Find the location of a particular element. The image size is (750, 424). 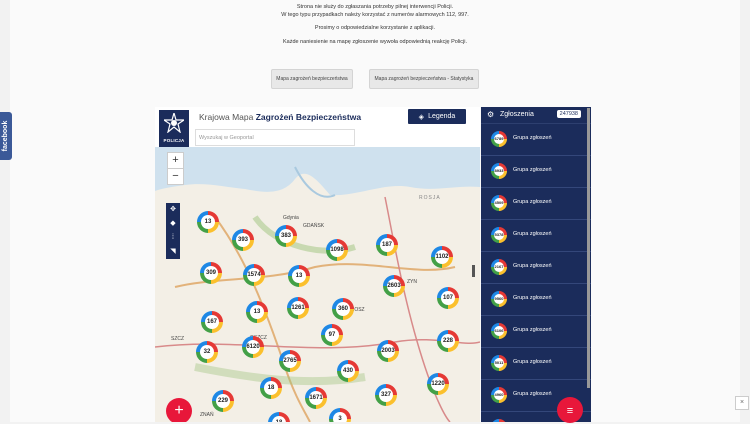

tag-icon: ◥ is located at coordinates (173, 252).